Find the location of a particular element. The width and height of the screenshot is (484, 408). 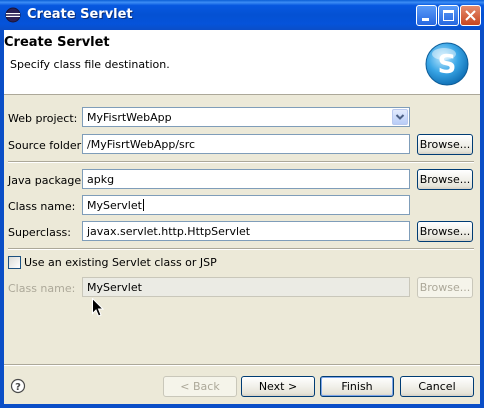

class-name-label: Class name: is located at coordinates (42, 206).